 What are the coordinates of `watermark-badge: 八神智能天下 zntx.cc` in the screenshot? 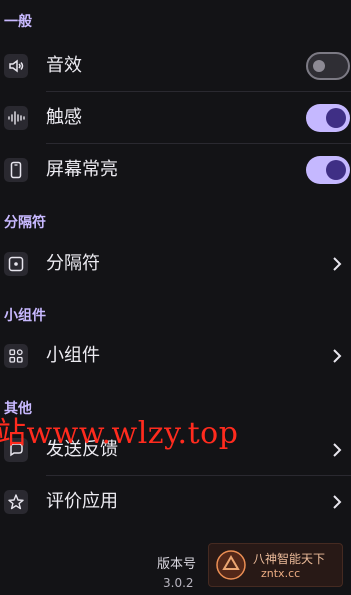 It's located at (275, 565).